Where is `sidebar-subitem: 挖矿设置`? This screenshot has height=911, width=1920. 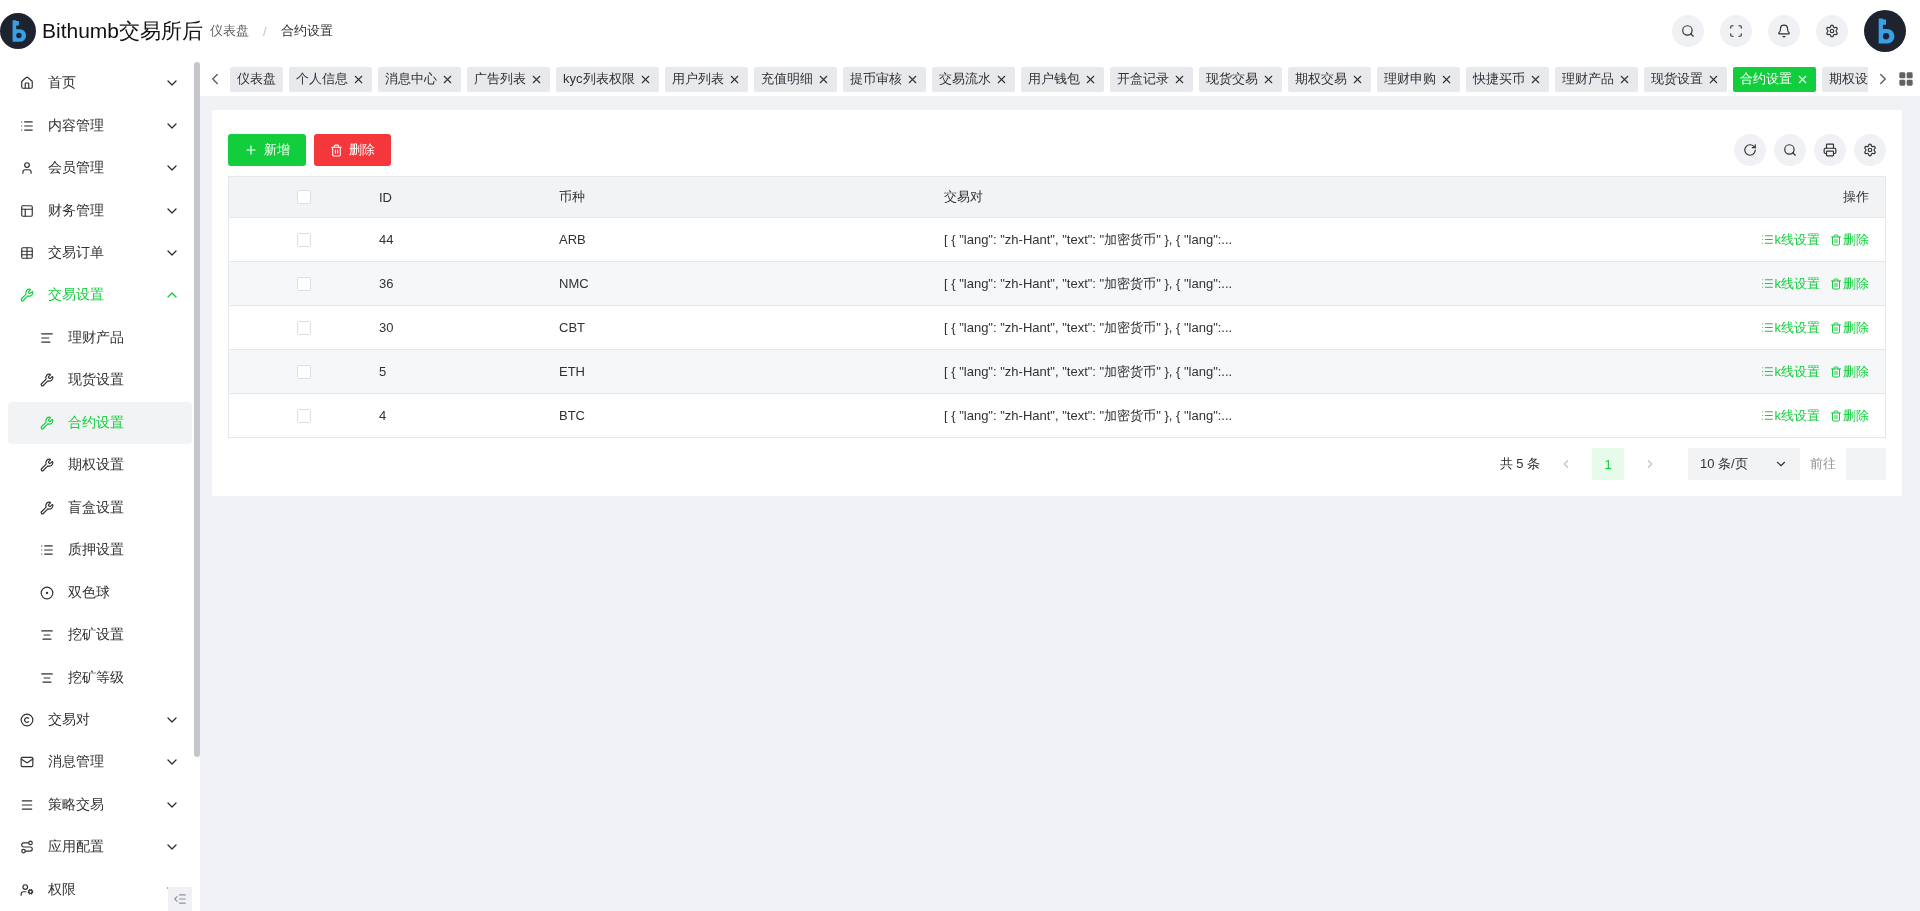 sidebar-subitem: 挖矿设置 is located at coordinates (100, 635).